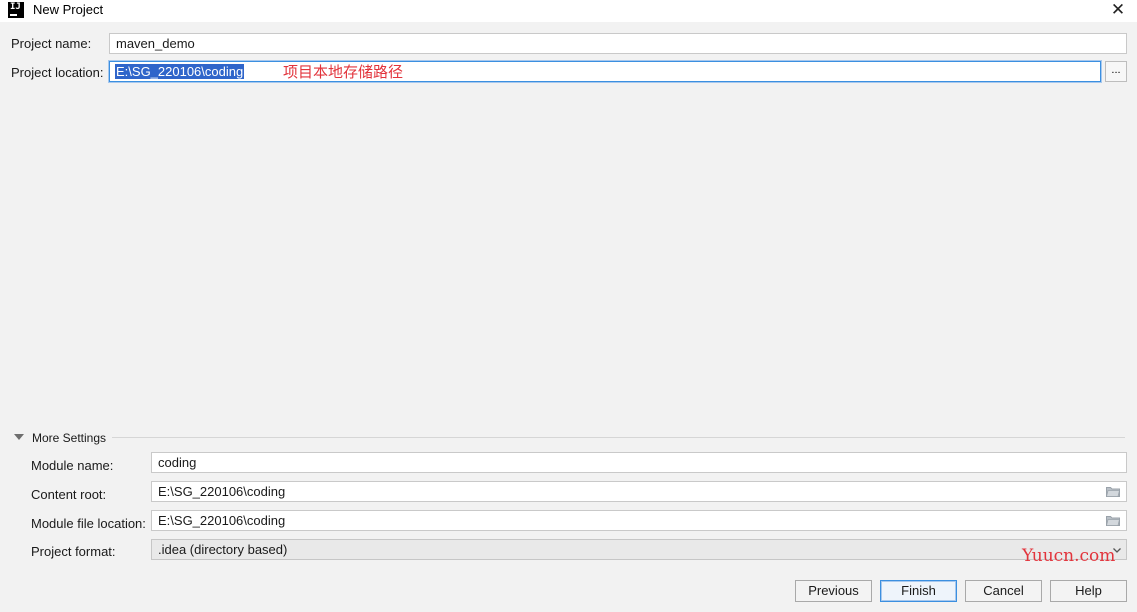 The width and height of the screenshot is (1137, 612). Describe the element at coordinates (68, 9) in the screenshot. I see `window-title: New Project` at that location.